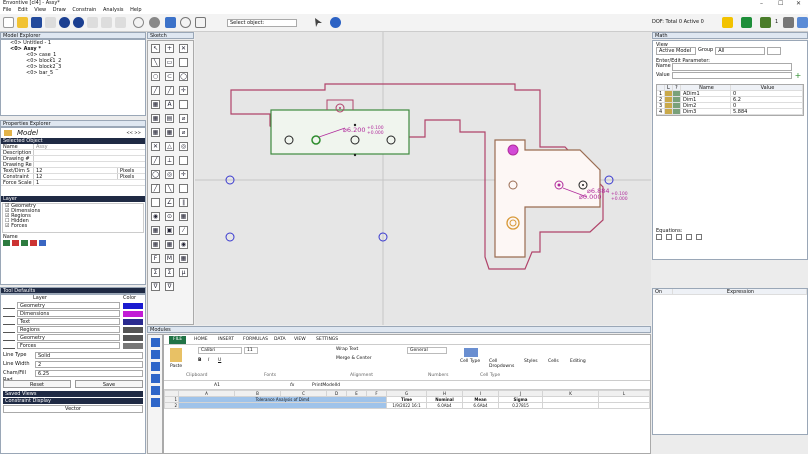 The height and width of the screenshot is (454, 808). Describe the element at coordinates (155, 188) in the screenshot. I see `sketch-tool-icon: ╱` at that location.